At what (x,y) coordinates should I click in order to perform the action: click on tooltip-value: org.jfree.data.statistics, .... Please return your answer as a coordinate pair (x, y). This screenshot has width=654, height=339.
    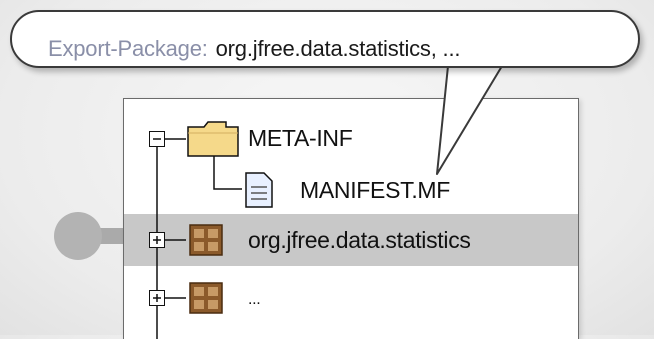
    Looking at the image, I should click on (338, 48).